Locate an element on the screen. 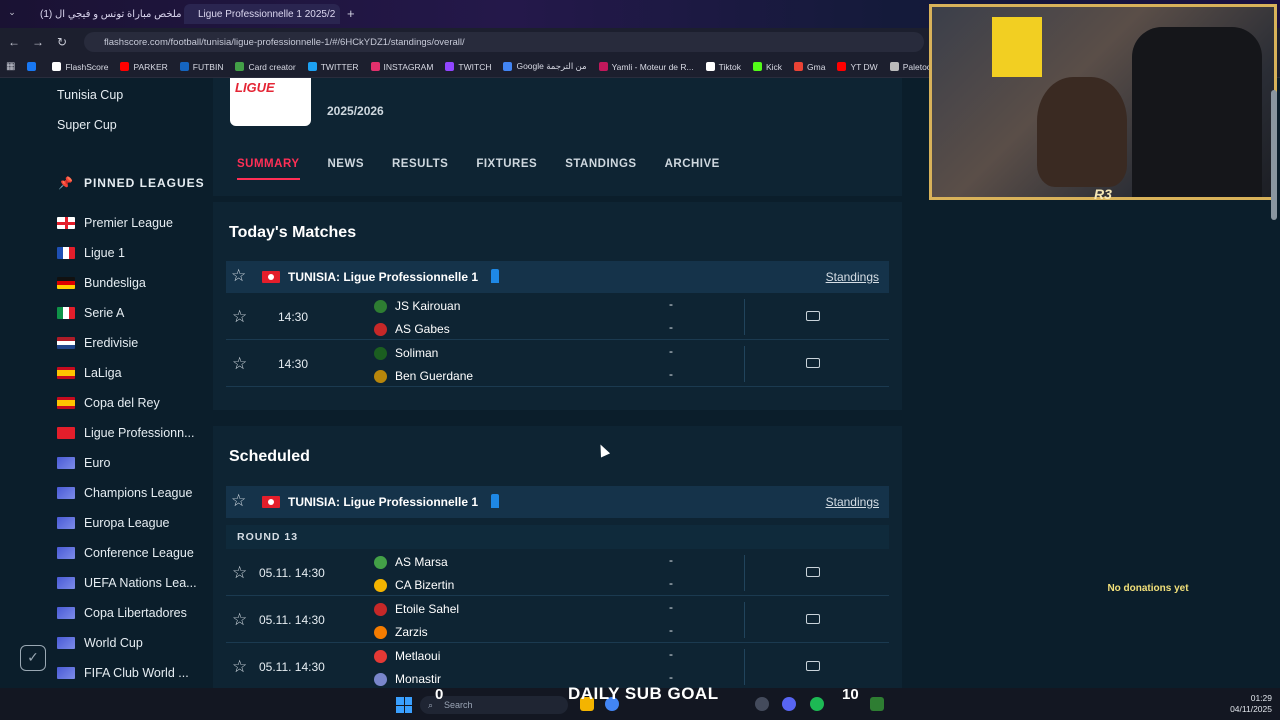 The height and width of the screenshot is (720, 1280). scrollbar-thumb is located at coordinates (1274, 155).